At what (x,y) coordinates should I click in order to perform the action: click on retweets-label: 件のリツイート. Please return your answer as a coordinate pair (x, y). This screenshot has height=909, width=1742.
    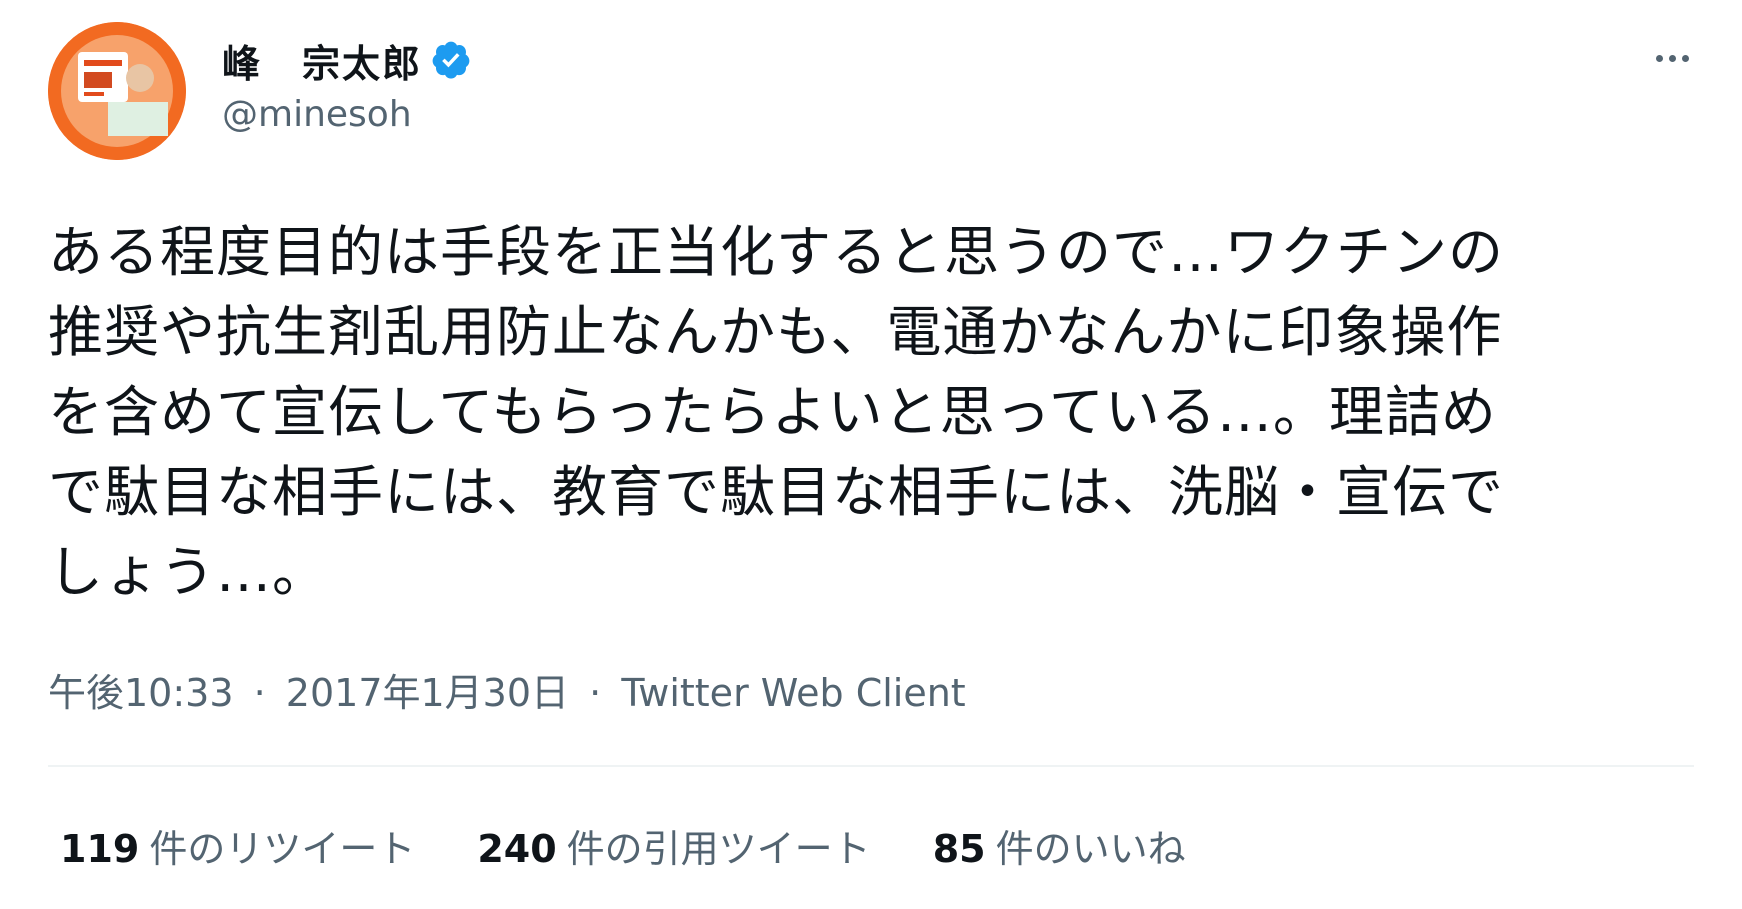
    Looking at the image, I should click on (282, 849).